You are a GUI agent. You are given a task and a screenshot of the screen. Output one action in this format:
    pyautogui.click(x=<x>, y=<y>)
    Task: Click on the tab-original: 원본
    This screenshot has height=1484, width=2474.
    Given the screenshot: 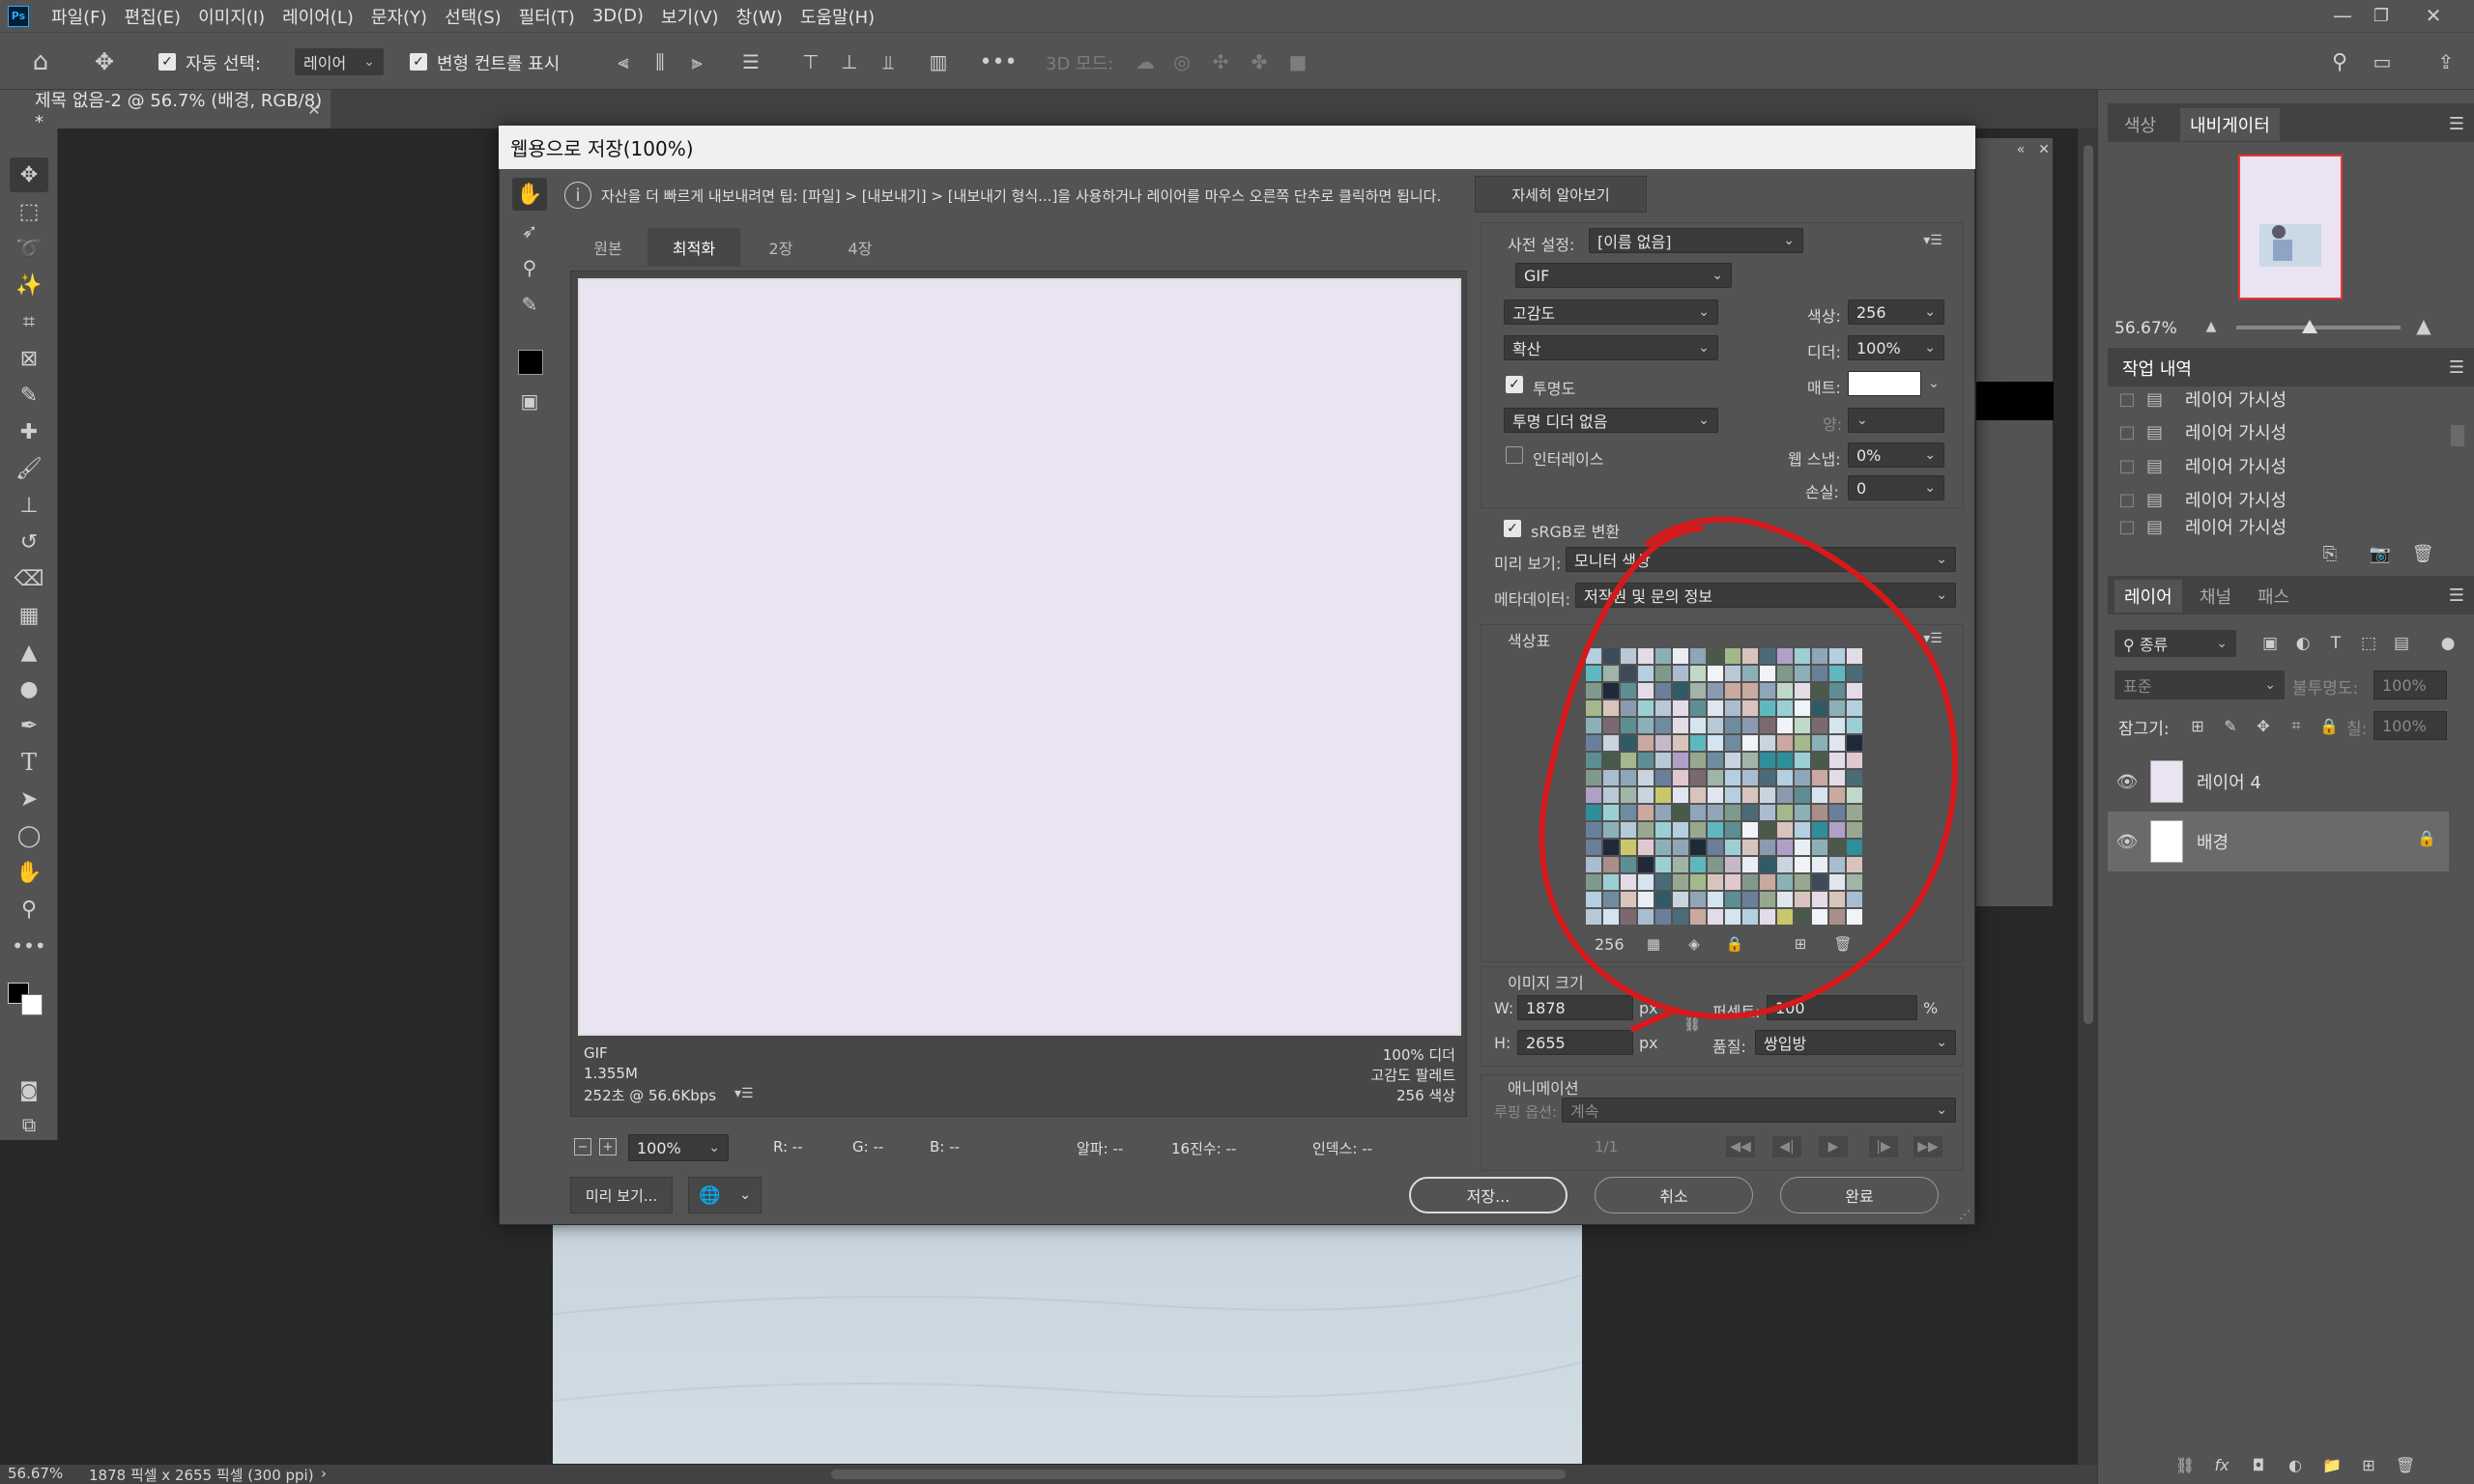 What is the action you would take?
    pyautogui.click(x=608, y=248)
    